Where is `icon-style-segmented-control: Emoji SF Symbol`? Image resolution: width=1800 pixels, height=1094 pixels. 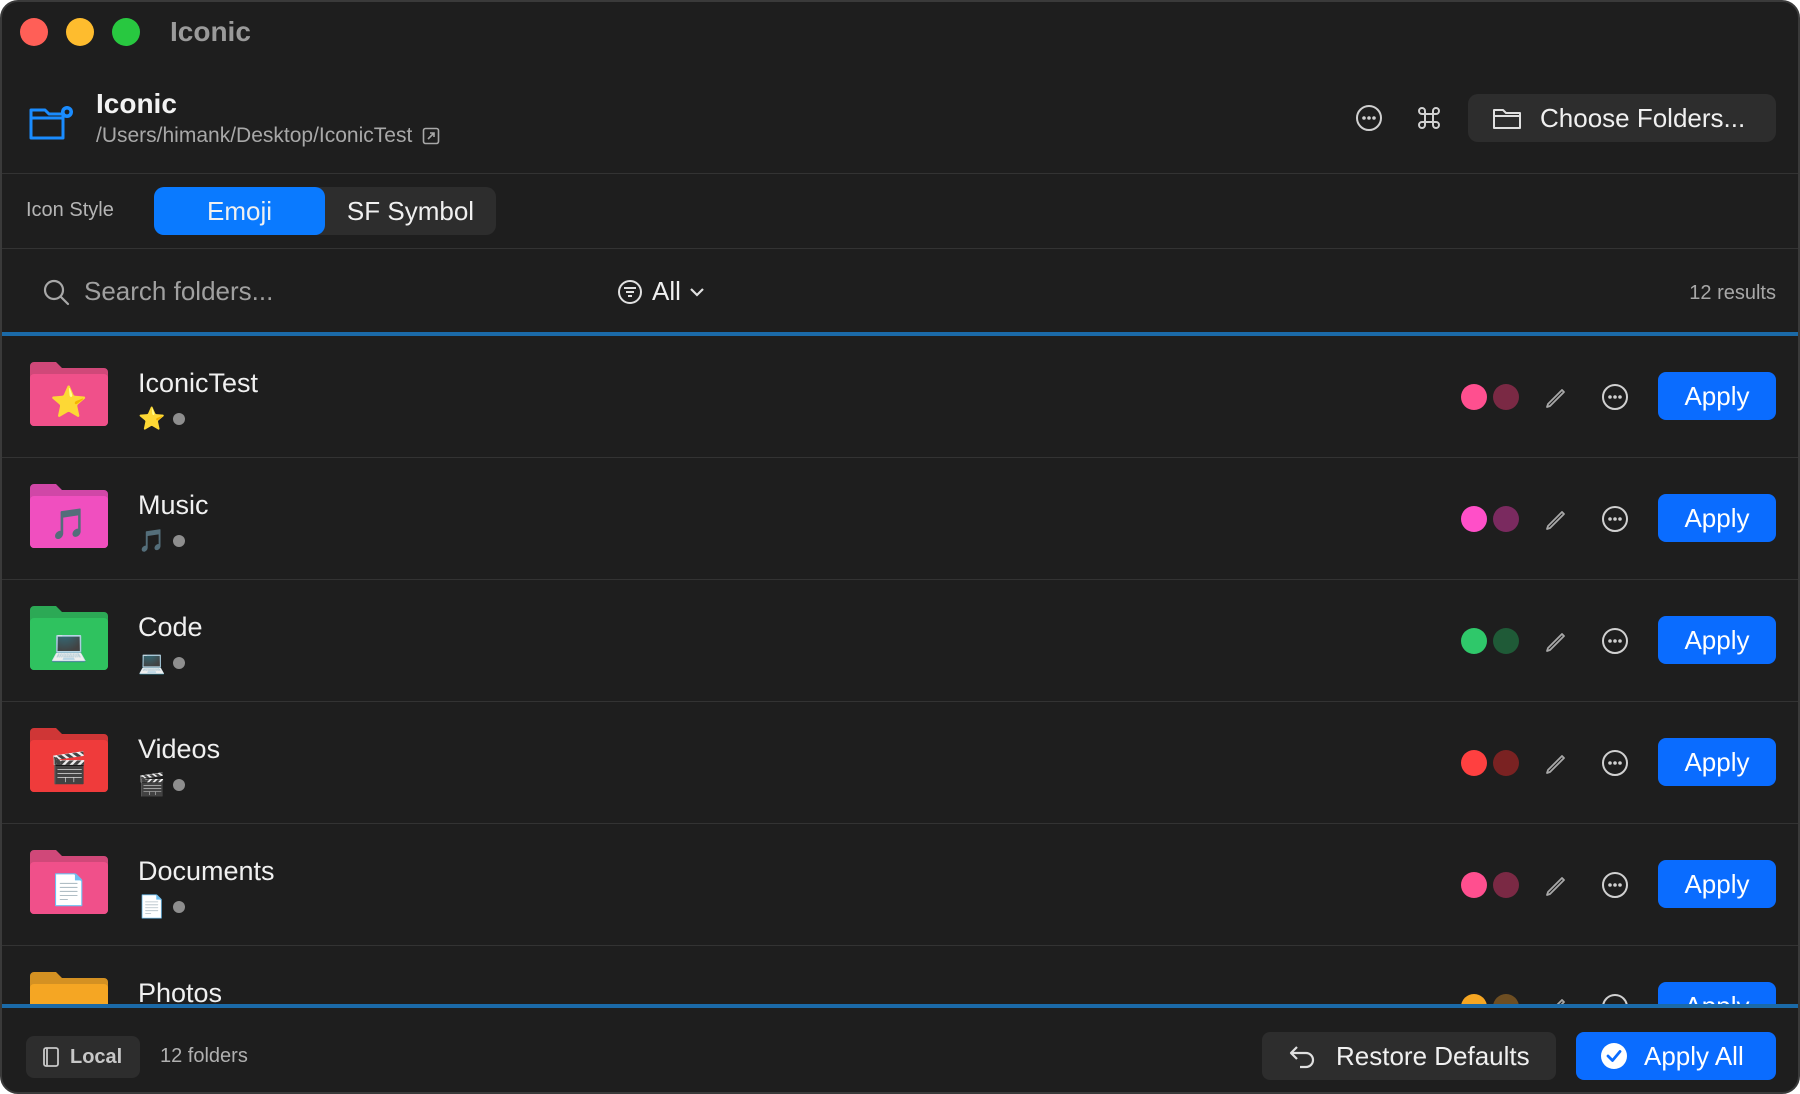
icon-style-segmented-control: Emoji SF Symbol is located at coordinates (325, 211).